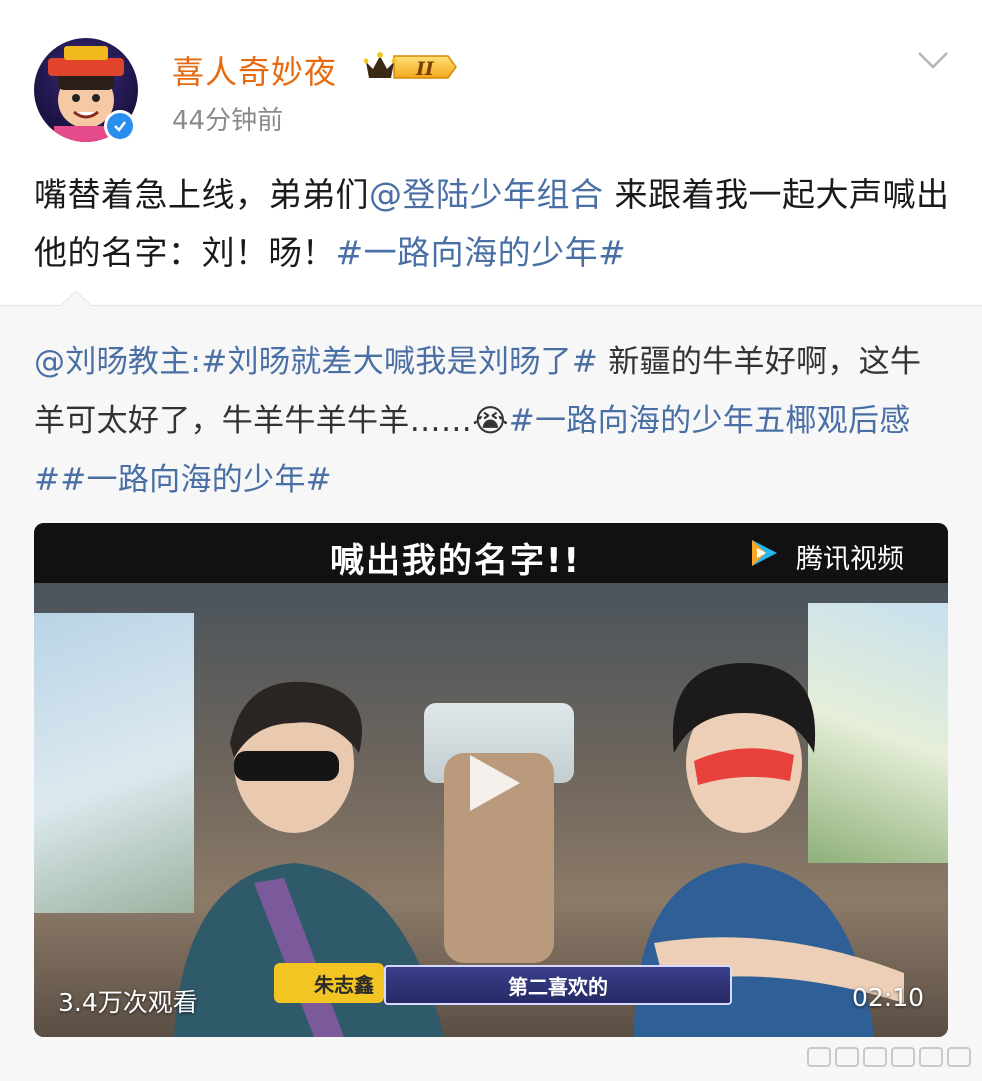  I want to click on subtitle-caption: 第二喜欢的, so click(558, 985).